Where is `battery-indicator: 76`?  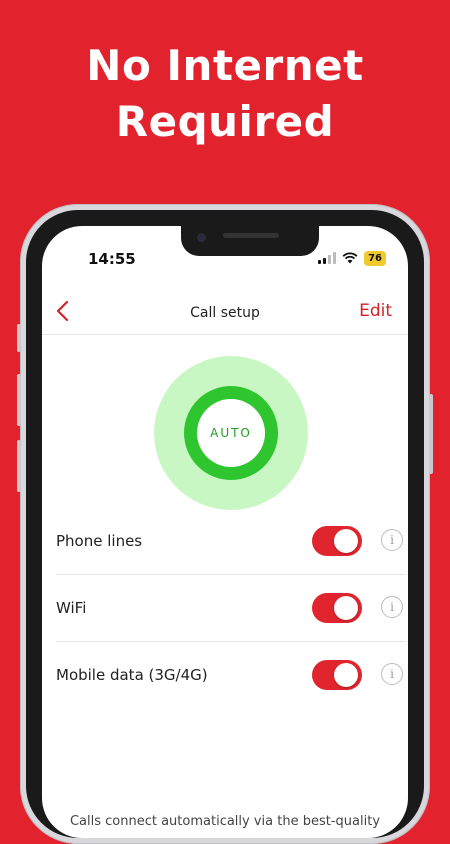 battery-indicator: 76 is located at coordinates (375, 258).